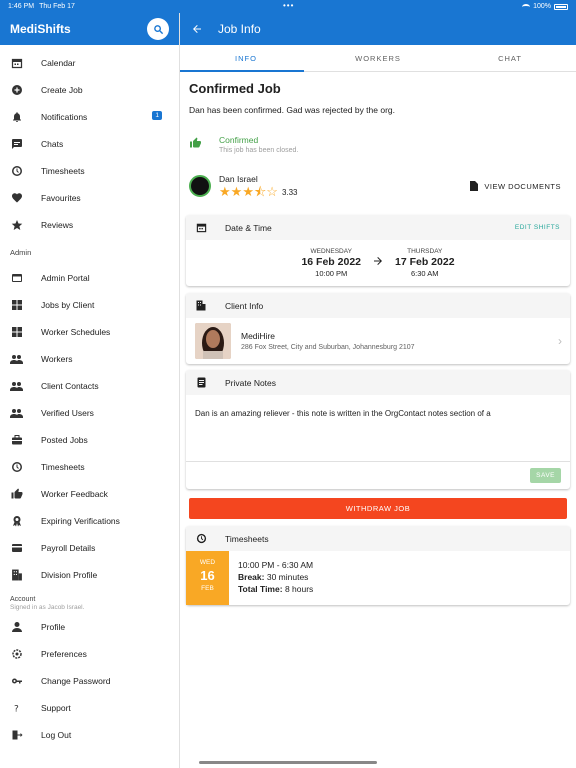  Describe the element at coordinates (21, 6) in the screenshot. I see `status-time: 1:46 PM` at that location.